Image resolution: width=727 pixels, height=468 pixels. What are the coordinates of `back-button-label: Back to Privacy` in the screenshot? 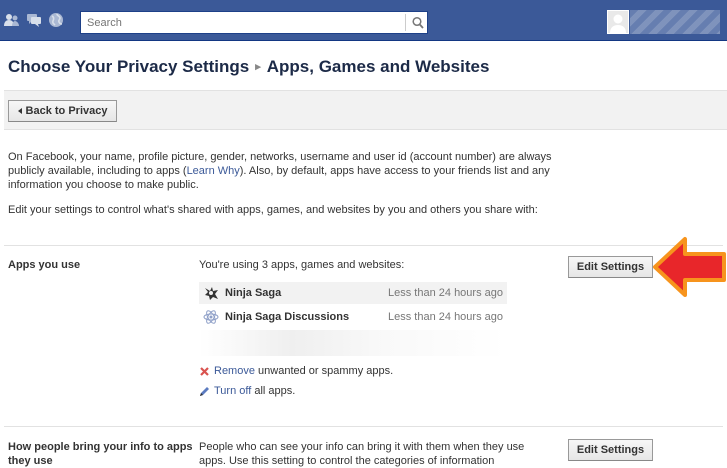 It's located at (66, 111).